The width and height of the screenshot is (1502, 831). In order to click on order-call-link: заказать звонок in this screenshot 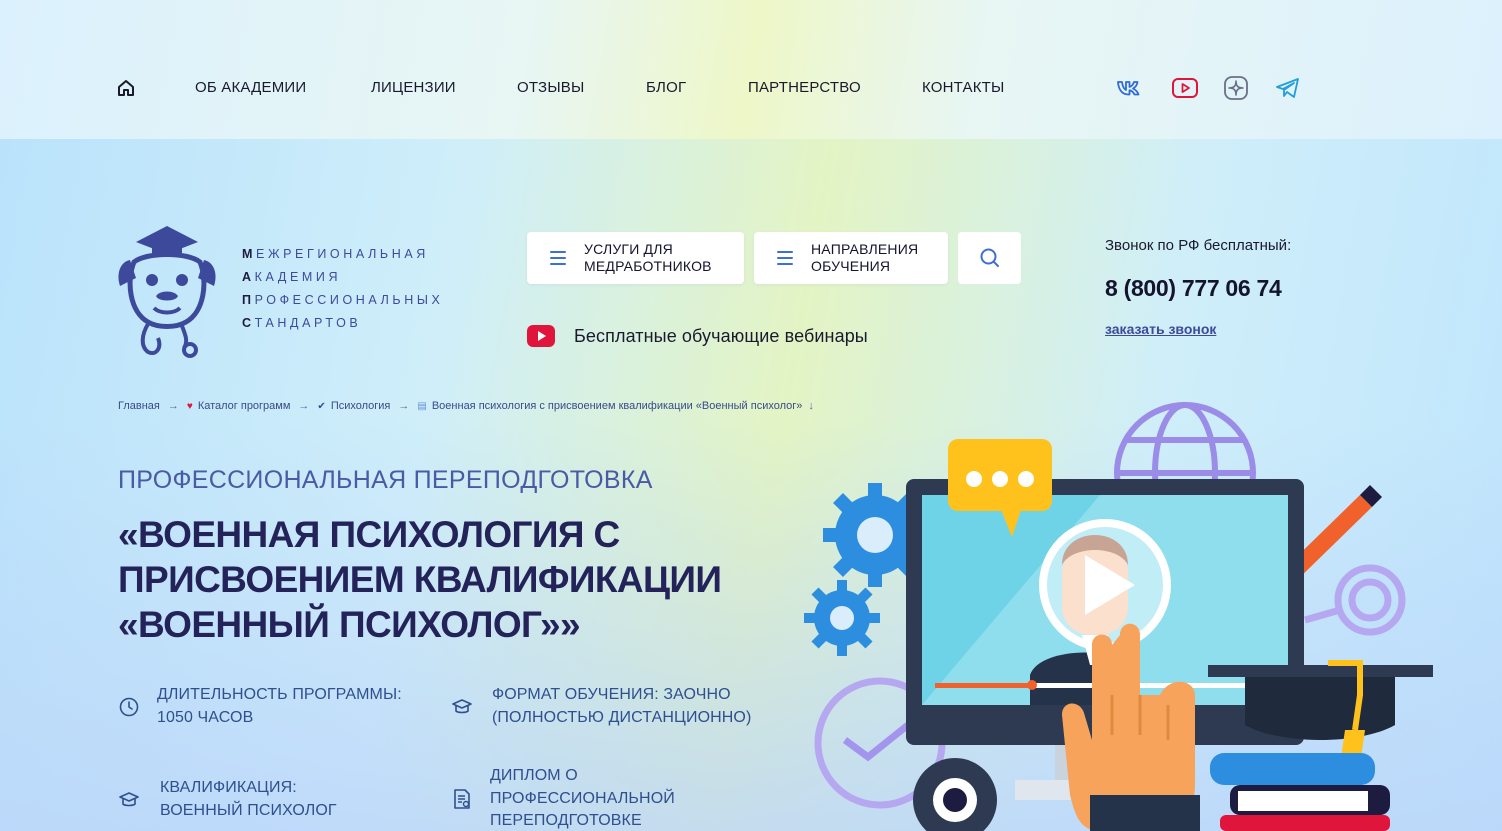, I will do `click(1160, 329)`.